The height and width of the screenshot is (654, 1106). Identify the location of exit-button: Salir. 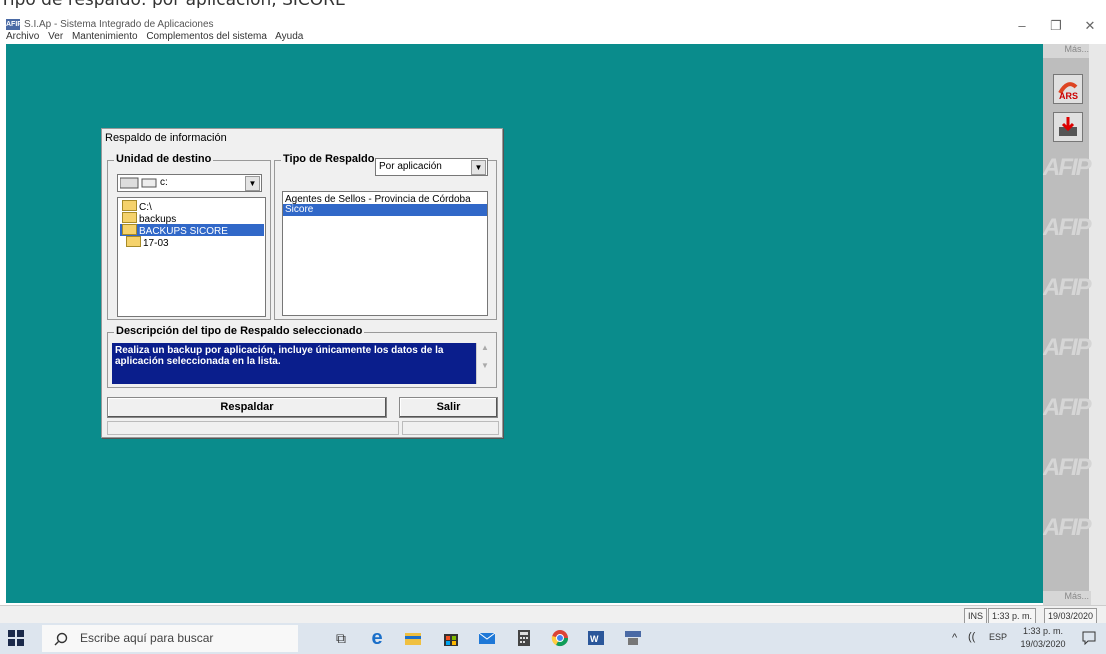
(448, 407).